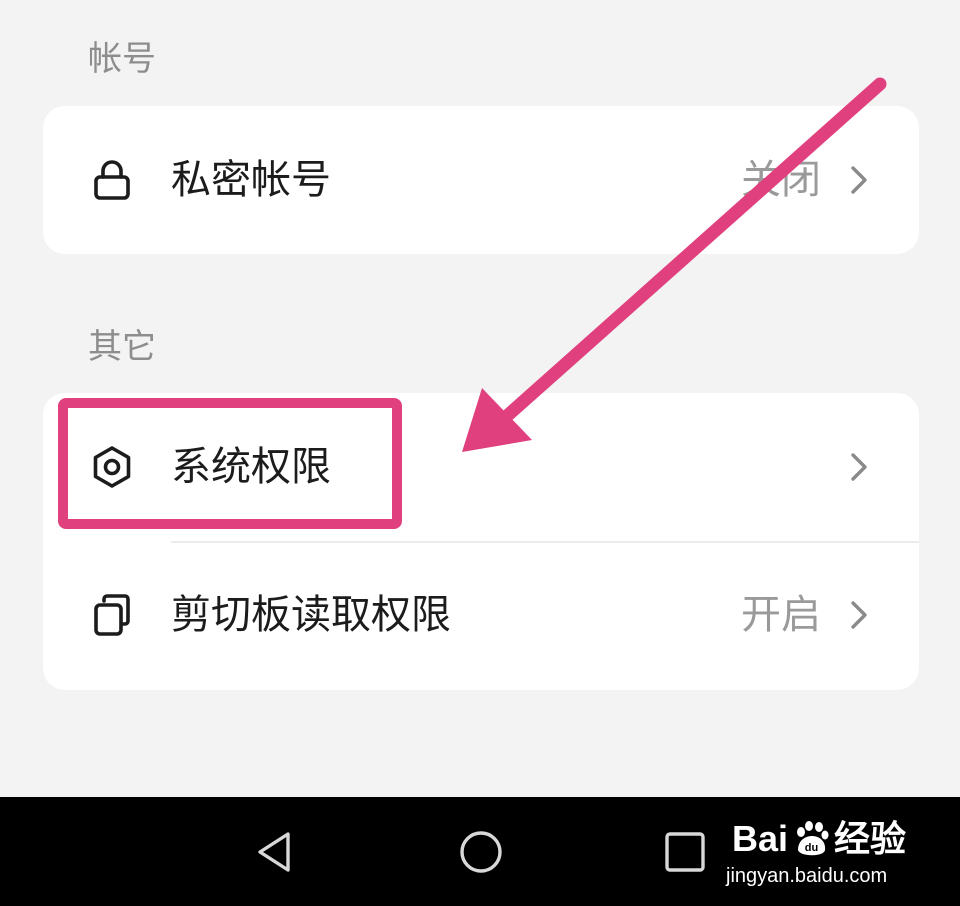 The width and height of the screenshot is (960, 906). I want to click on watermark-brand-right: 经验, so click(870, 838).